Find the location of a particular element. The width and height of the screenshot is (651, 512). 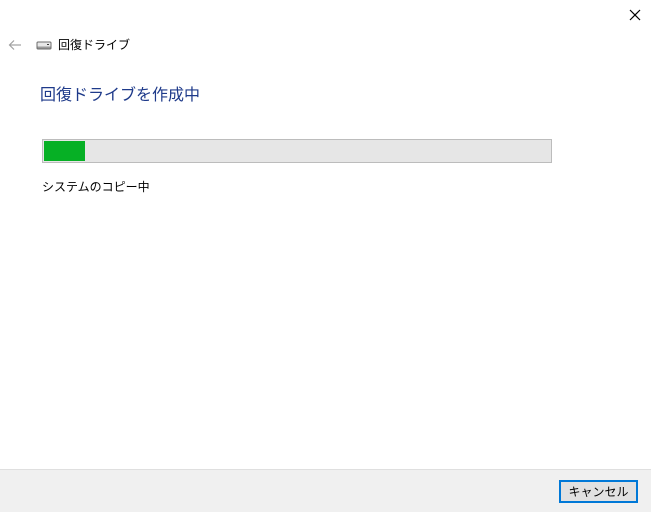

progress-bar is located at coordinates (297, 151).